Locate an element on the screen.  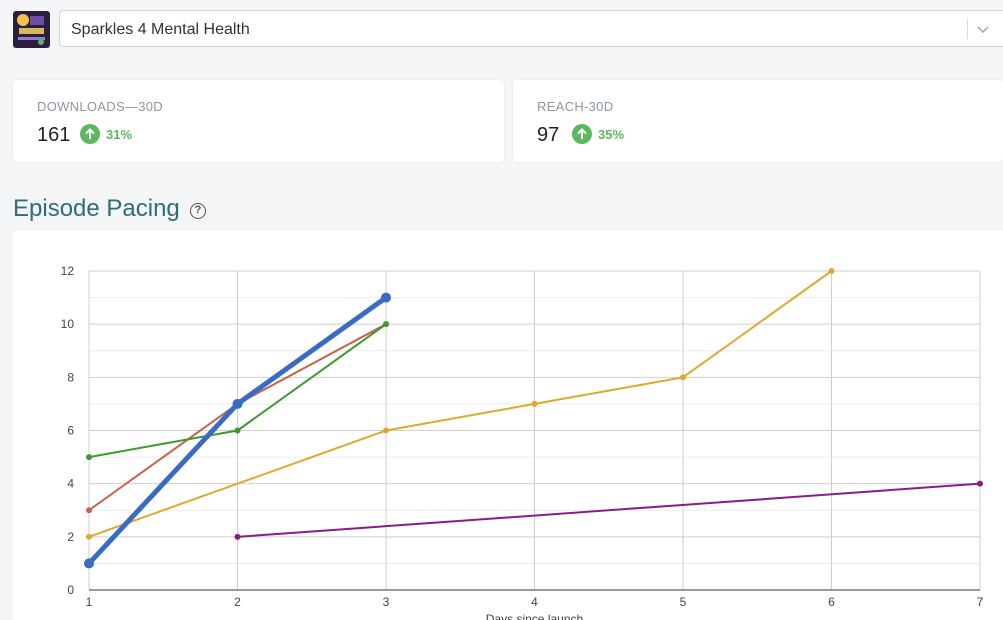
select-divider is located at coordinates (967, 29).